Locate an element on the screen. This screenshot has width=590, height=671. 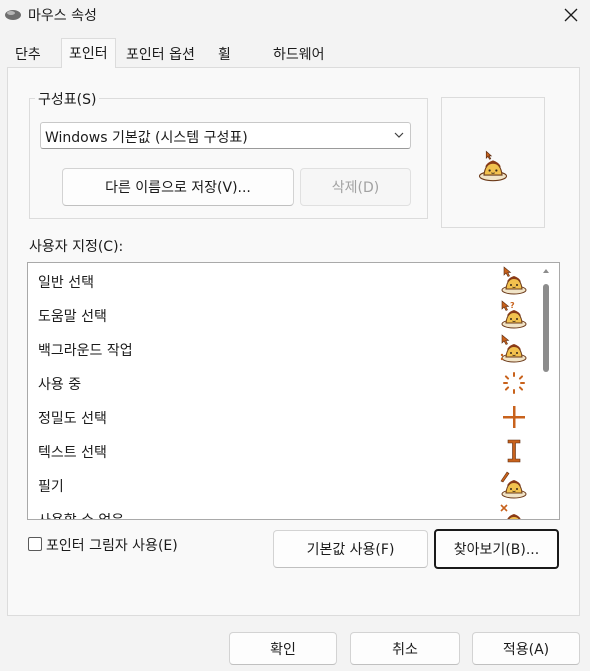
list-item: 텍스트 선택 is located at coordinates (283, 451).